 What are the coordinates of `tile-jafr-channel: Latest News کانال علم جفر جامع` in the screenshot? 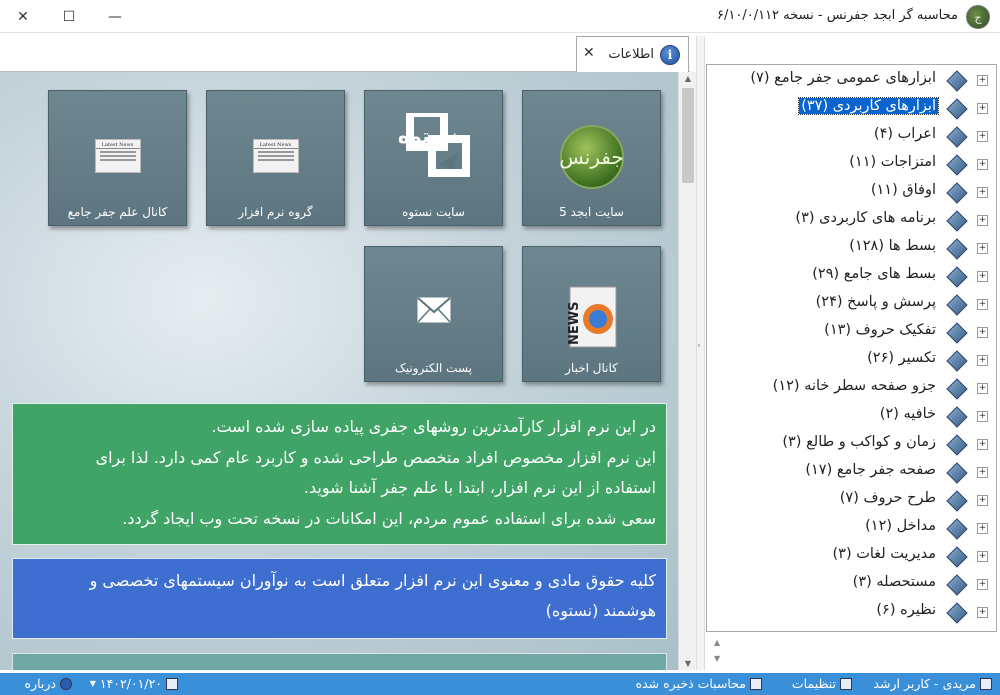 It's located at (117, 158).